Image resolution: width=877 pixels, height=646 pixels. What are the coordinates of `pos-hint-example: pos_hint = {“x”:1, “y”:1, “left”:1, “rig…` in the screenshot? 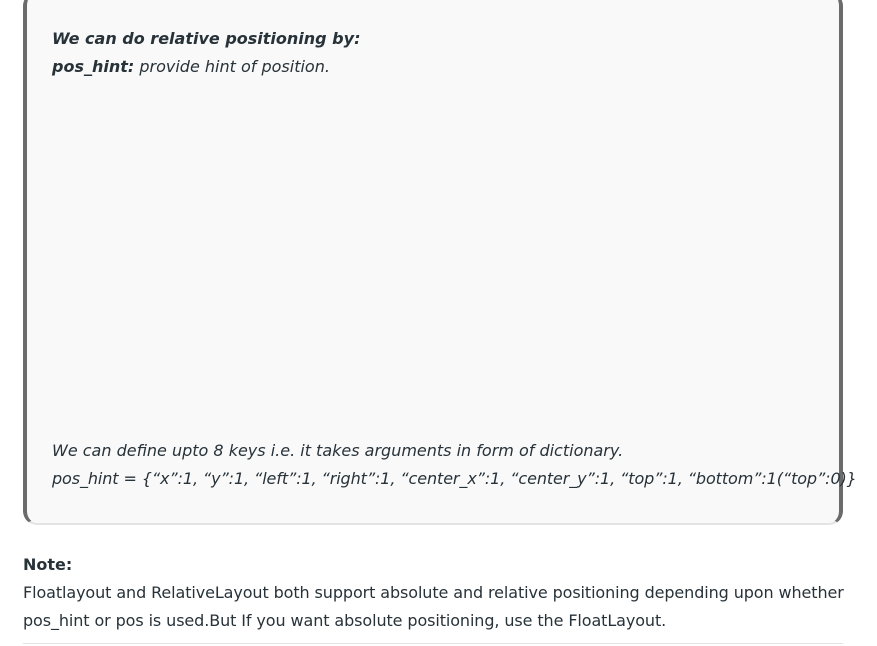 It's located at (454, 478).